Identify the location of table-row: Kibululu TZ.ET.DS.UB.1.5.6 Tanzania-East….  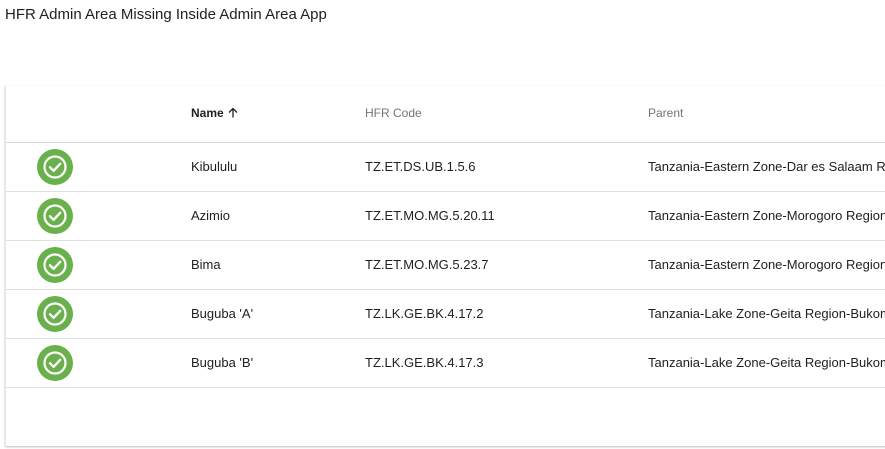
(445, 167).